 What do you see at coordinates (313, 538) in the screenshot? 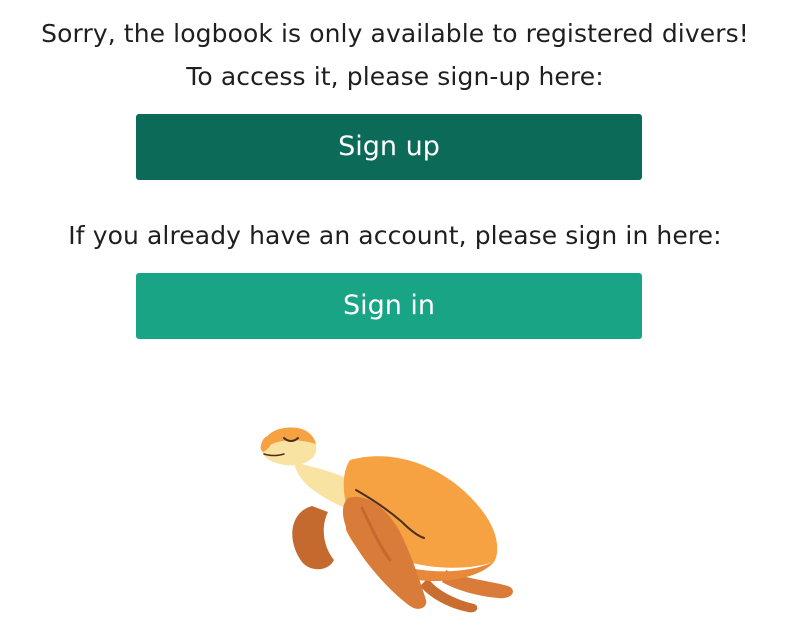
I see `turtle-back-flipper` at bounding box center [313, 538].